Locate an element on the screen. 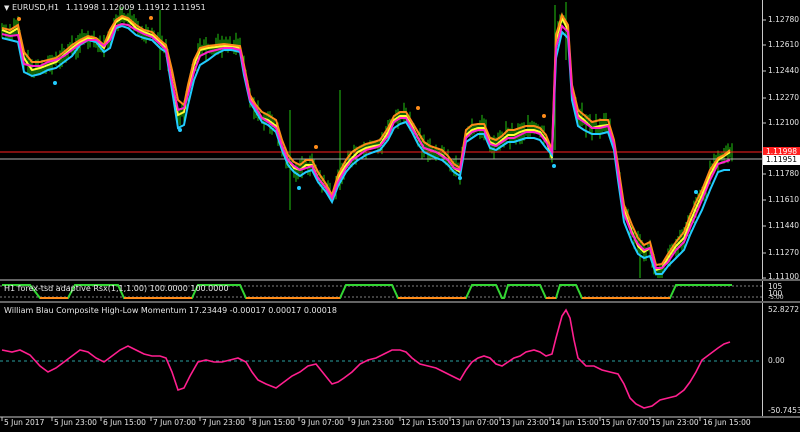  time-label: 7 Jun 07:00 is located at coordinates (174, 422).